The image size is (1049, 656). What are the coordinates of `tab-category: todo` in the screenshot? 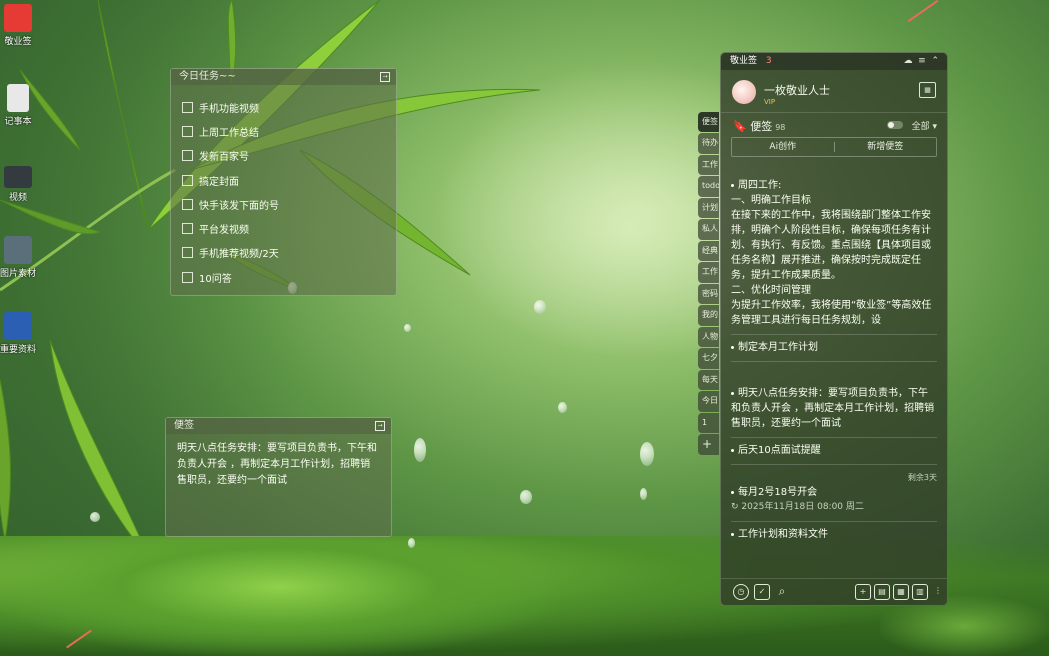 It's located at (708, 186).